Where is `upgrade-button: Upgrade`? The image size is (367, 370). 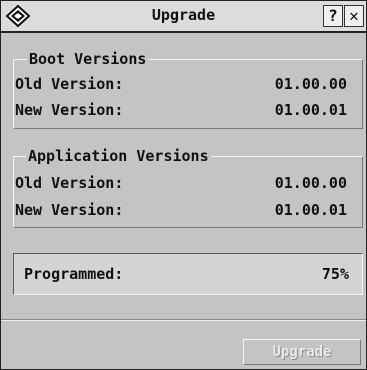
upgrade-button: Upgrade is located at coordinates (302, 352).